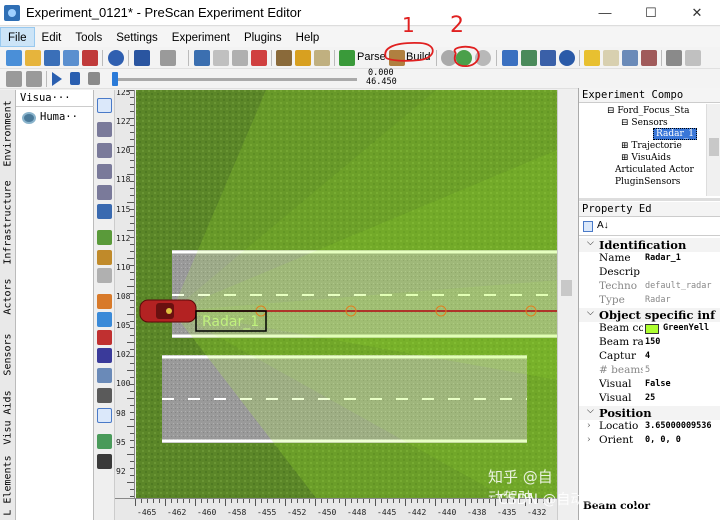  What do you see at coordinates (104, 395) in the screenshot?
I see `terrain-tool-icon` at bounding box center [104, 395].